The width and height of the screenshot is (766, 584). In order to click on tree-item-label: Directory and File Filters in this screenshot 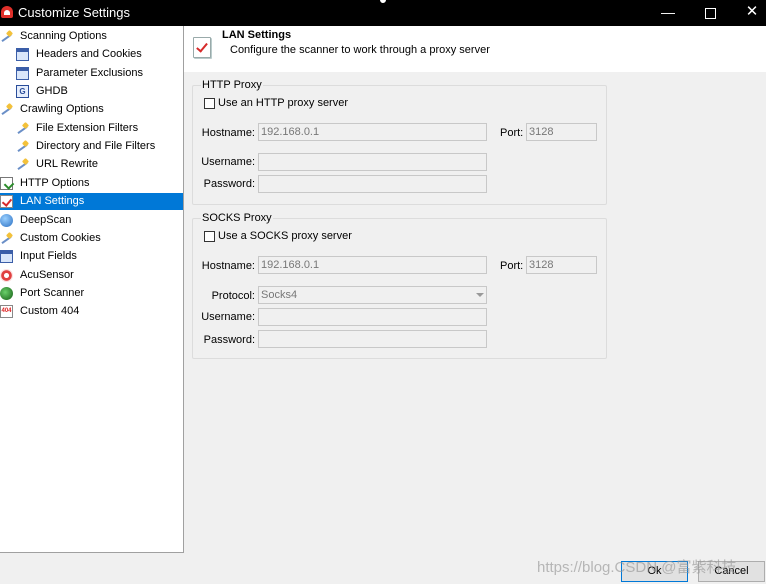, I will do `click(96, 146)`.